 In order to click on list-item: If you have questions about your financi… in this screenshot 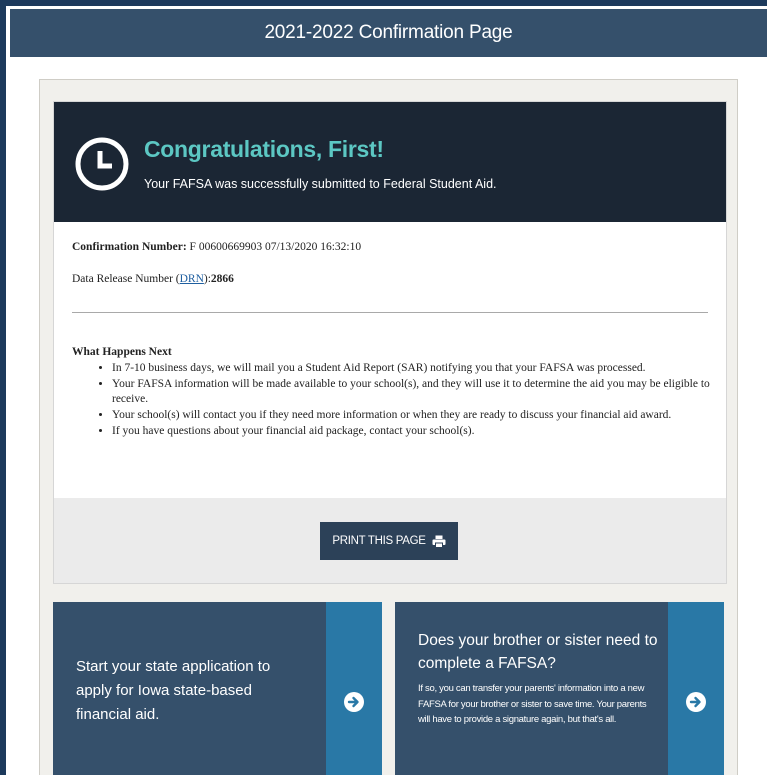, I will do `click(412, 432)`.